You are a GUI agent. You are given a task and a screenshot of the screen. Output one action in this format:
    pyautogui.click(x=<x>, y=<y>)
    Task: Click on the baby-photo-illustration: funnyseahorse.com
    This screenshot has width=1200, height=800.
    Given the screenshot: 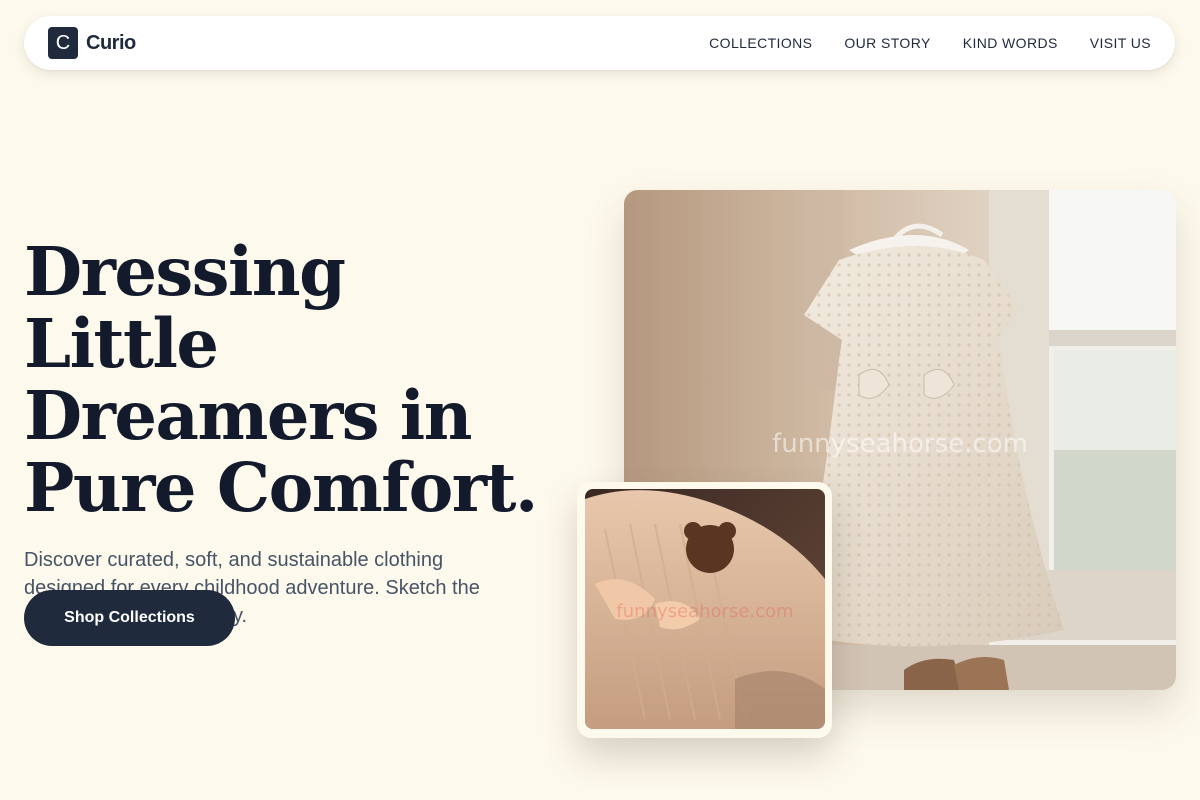 What is the action you would take?
    pyautogui.click(x=705, y=609)
    